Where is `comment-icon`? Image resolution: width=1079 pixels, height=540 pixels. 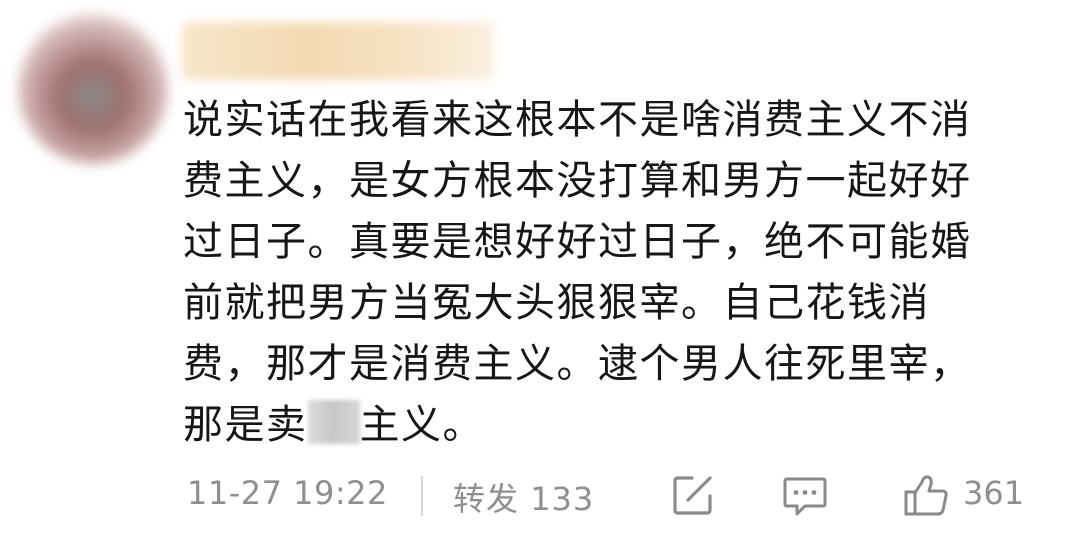 comment-icon is located at coordinates (805, 496).